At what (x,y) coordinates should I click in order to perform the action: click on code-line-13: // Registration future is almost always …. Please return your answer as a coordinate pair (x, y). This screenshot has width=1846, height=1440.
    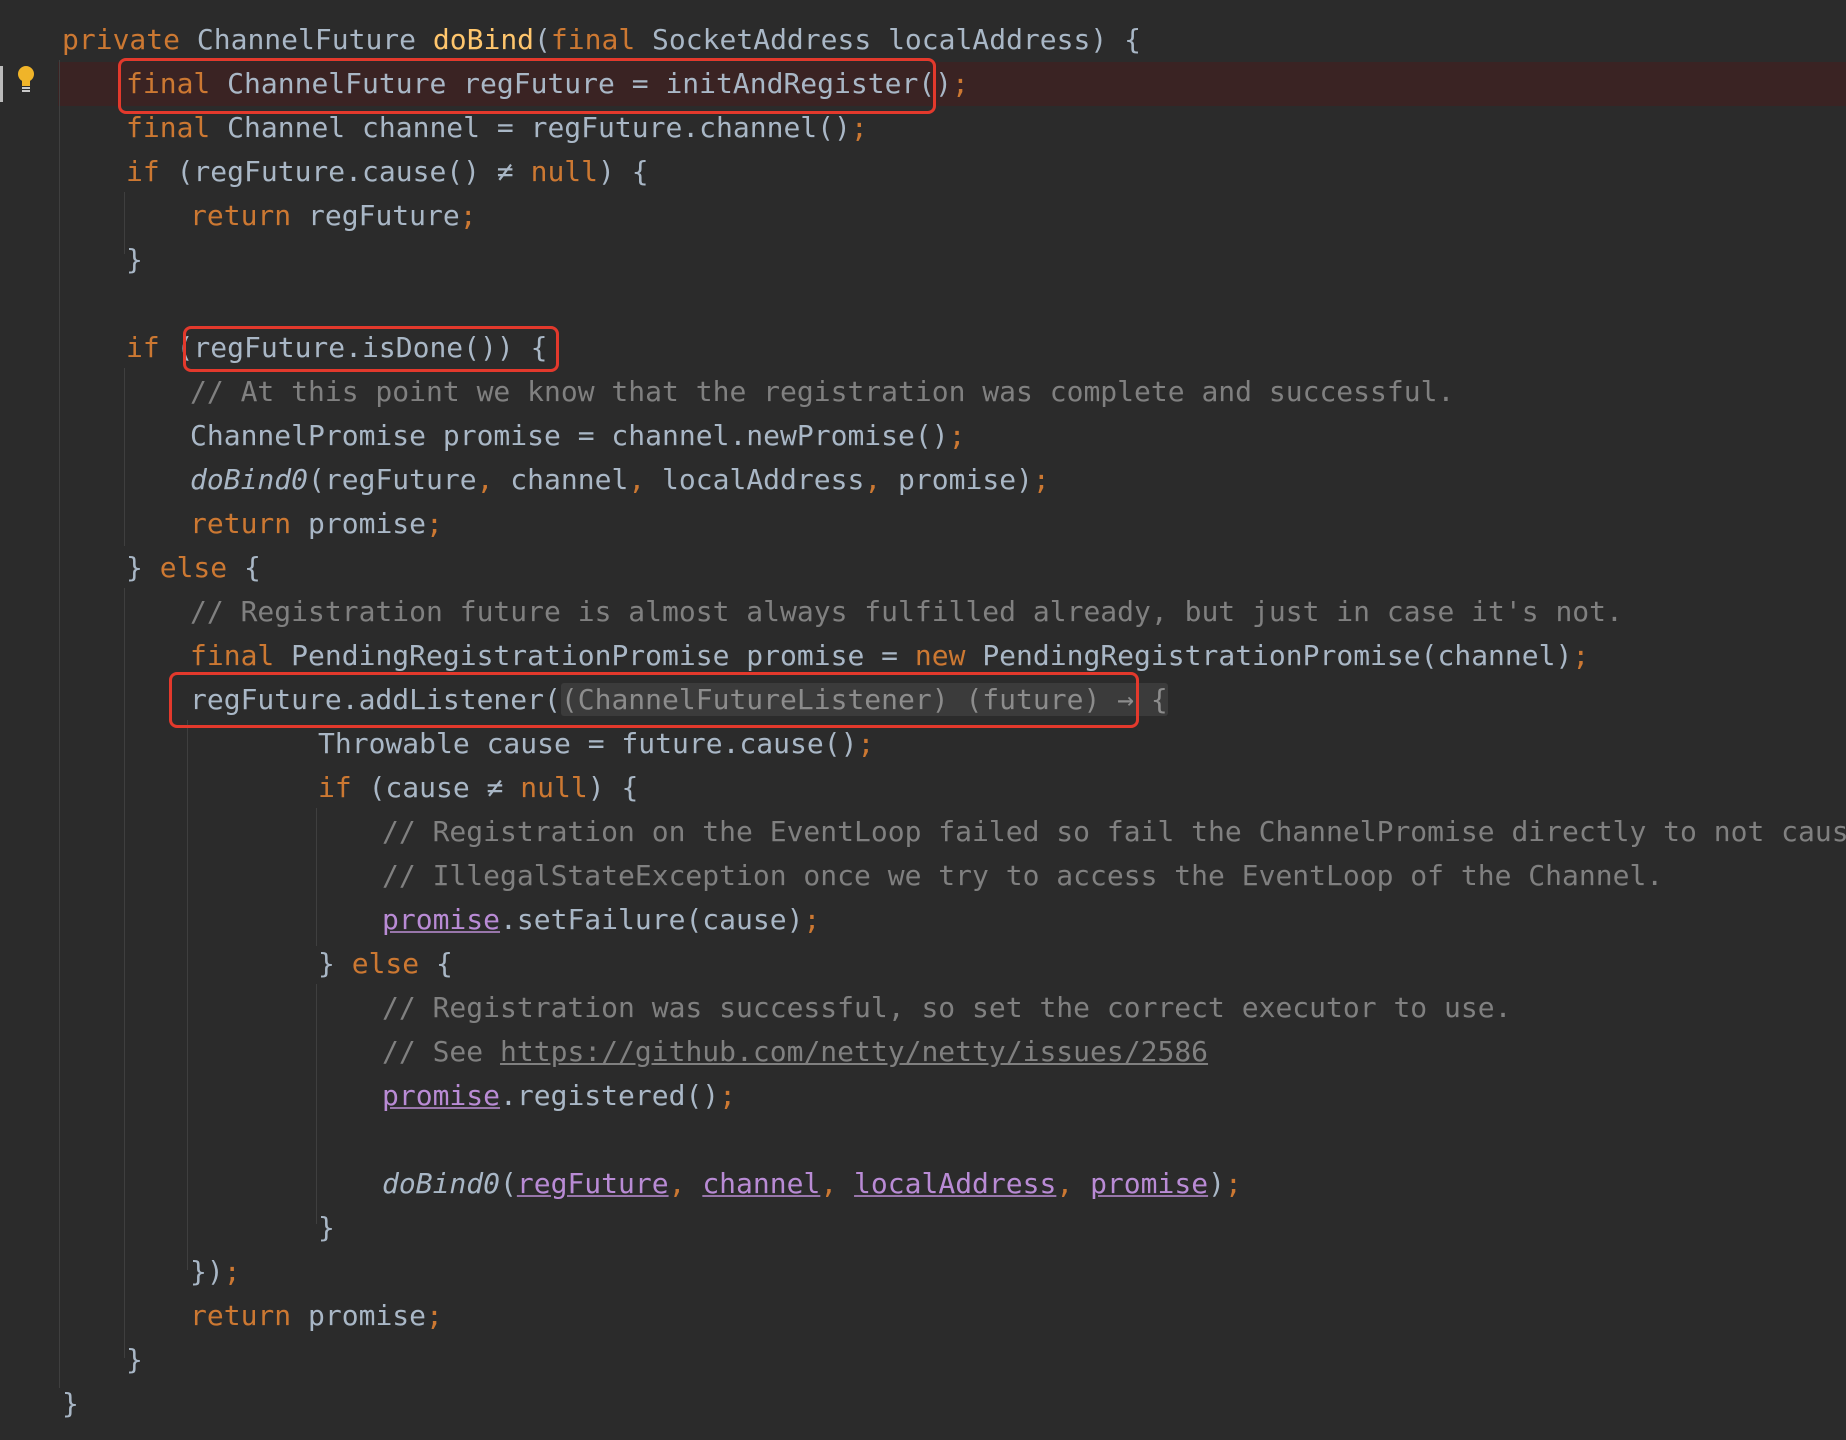
    Looking at the image, I should click on (811, 612).